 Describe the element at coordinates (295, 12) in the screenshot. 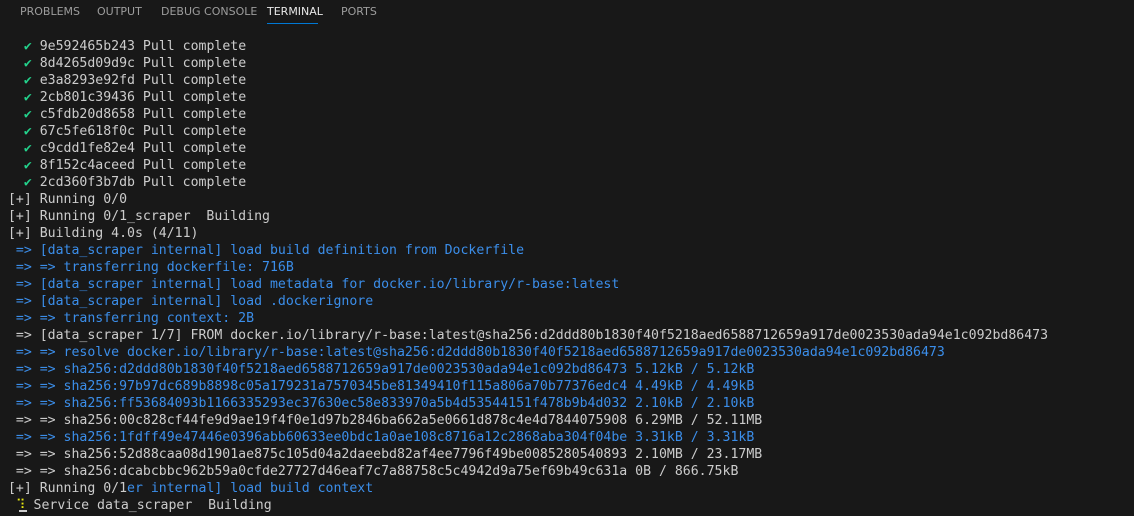

I see `tab-terminal: TERMINAL` at that location.